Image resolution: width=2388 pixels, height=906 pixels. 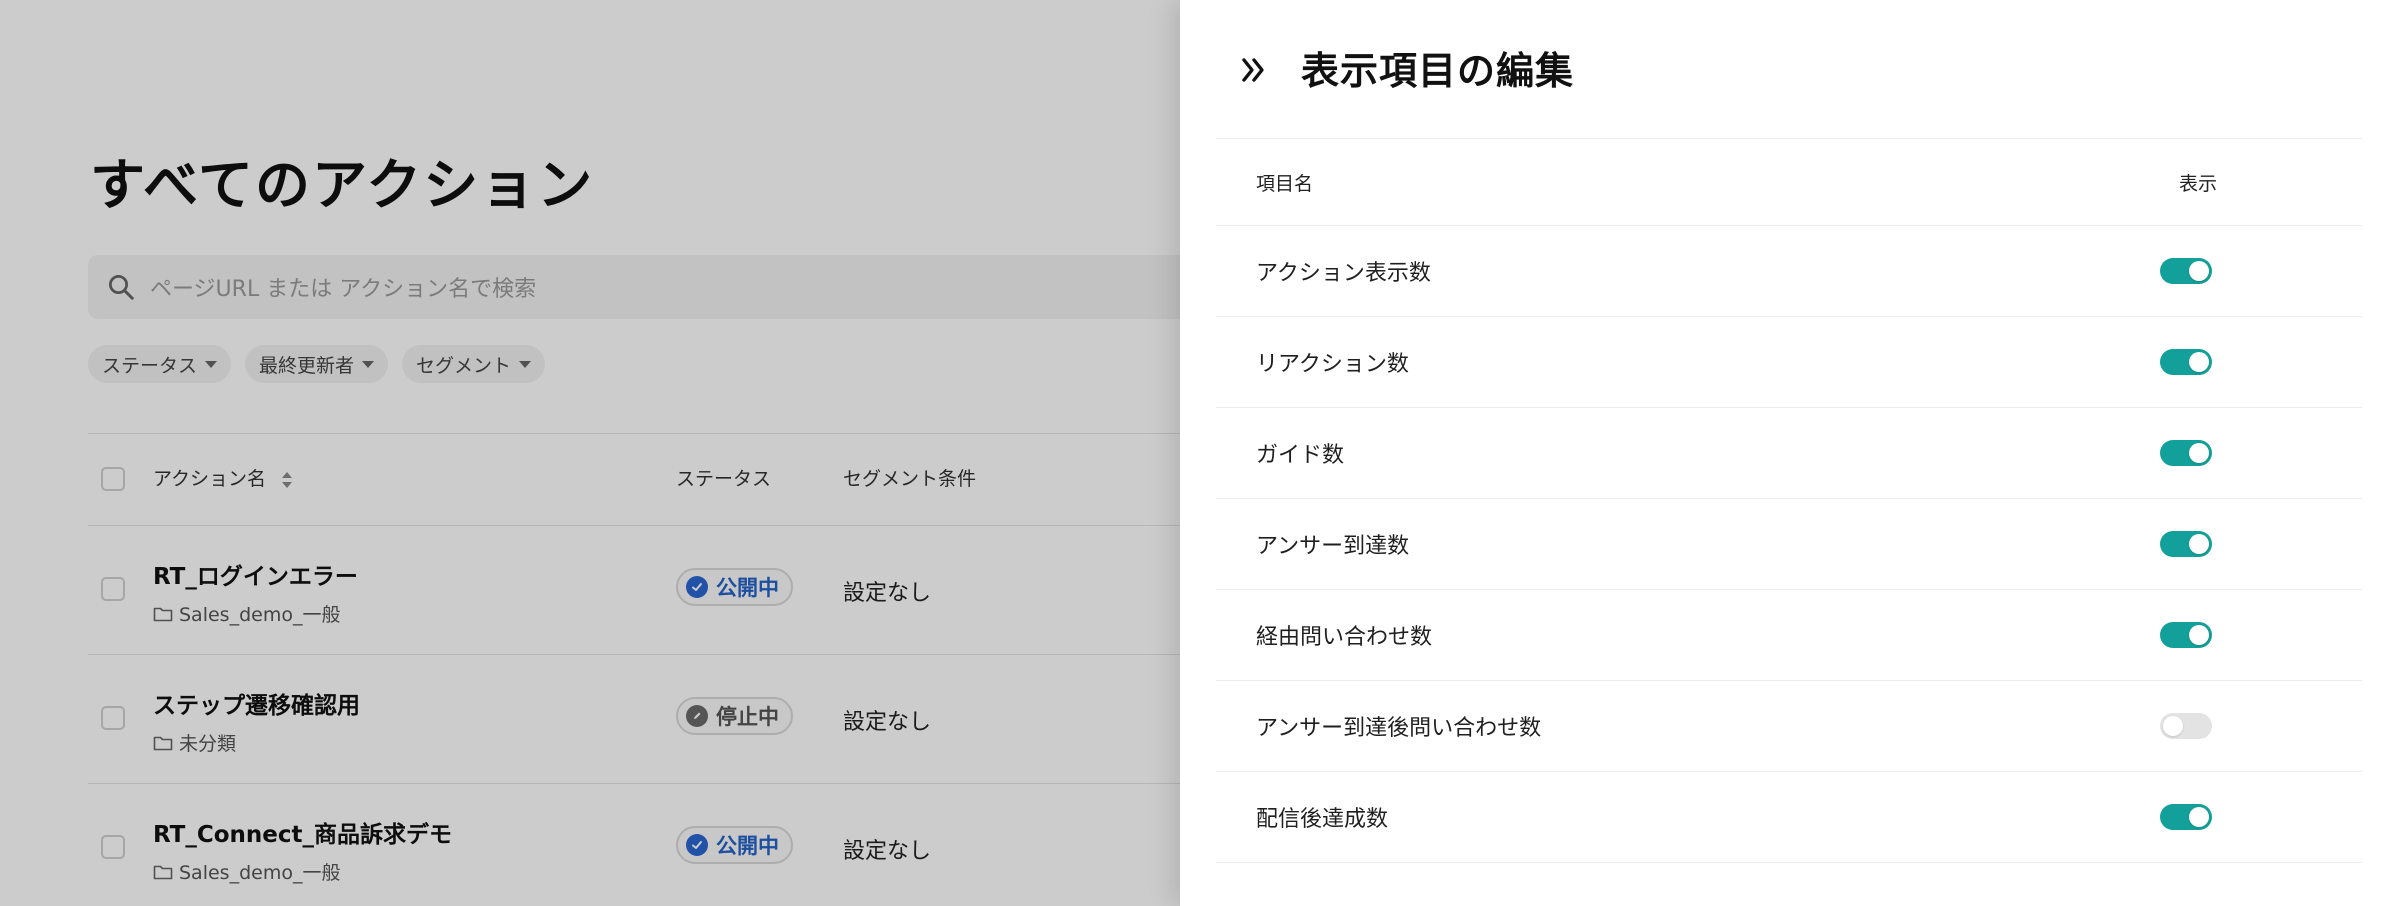 I want to click on item-label: 配信後達成数, so click(x=1322, y=819).